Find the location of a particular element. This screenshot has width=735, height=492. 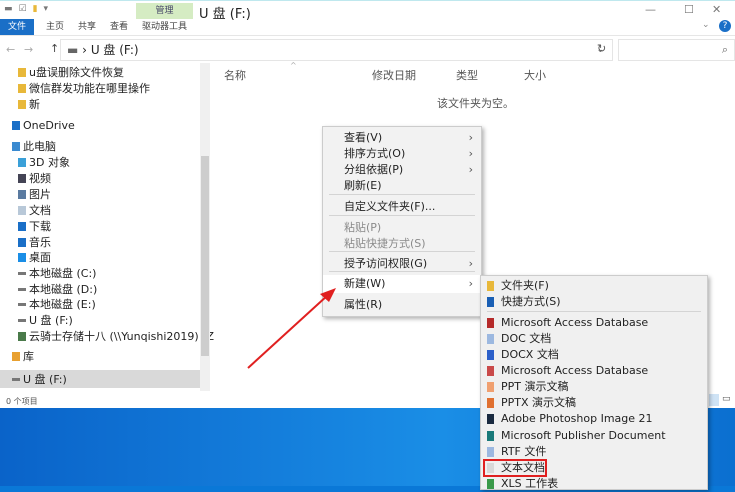

annotation-arrow is located at coordinates (291, 328).